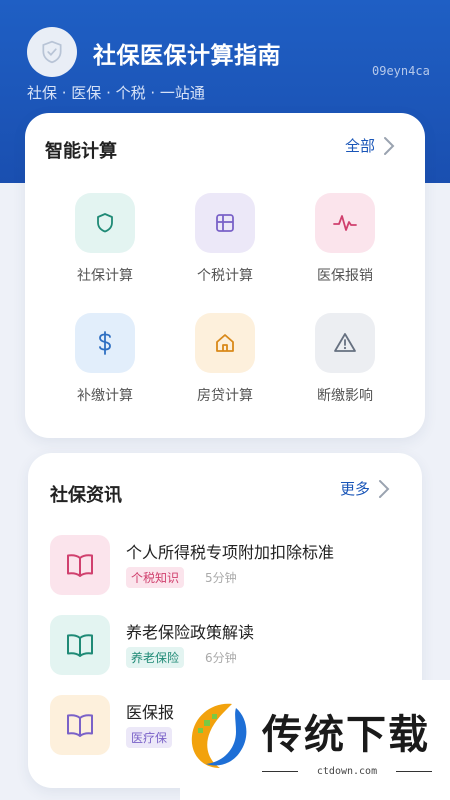 The image size is (450, 800). Describe the element at coordinates (81, 151) in the screenshot. I see `calc-section-title: 智能计算` at that location.